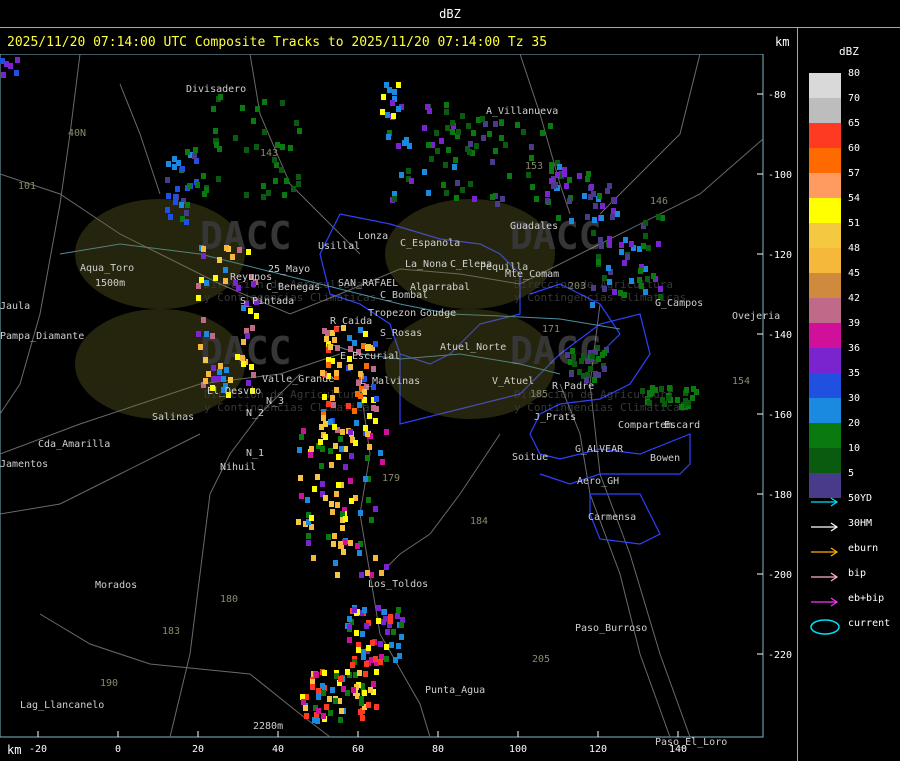 The image size is (900, 761). What do you see at coordinates (24, 464) in the screenshot?
I see `place-label: Jamentos` at bounding box center [24, 464].